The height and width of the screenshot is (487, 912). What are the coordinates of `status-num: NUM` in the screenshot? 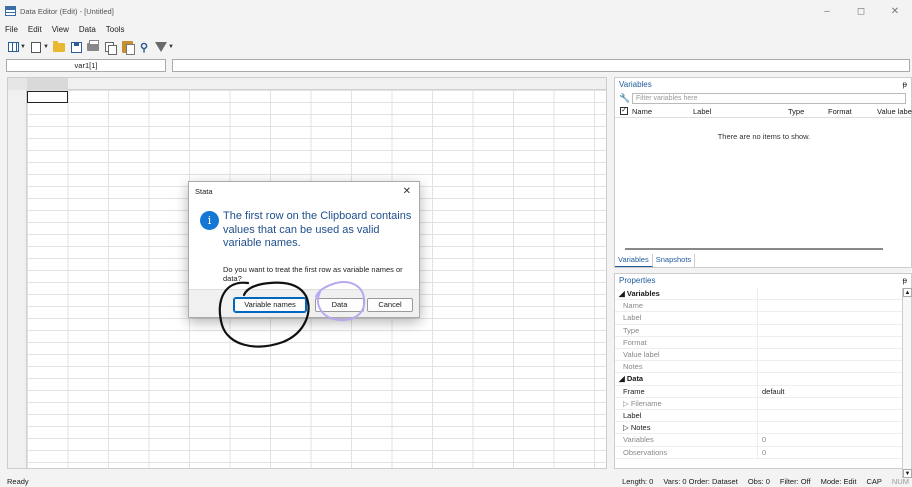 It's located at (900, 481).